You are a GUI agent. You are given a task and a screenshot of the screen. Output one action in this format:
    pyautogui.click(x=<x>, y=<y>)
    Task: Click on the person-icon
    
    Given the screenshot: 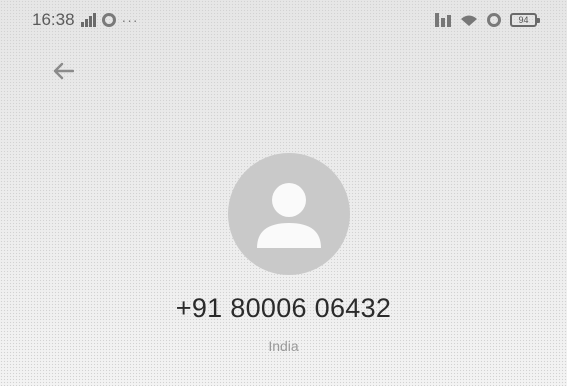 What is the action you would take?
    pyautogui.click(x=289, y=215)
    